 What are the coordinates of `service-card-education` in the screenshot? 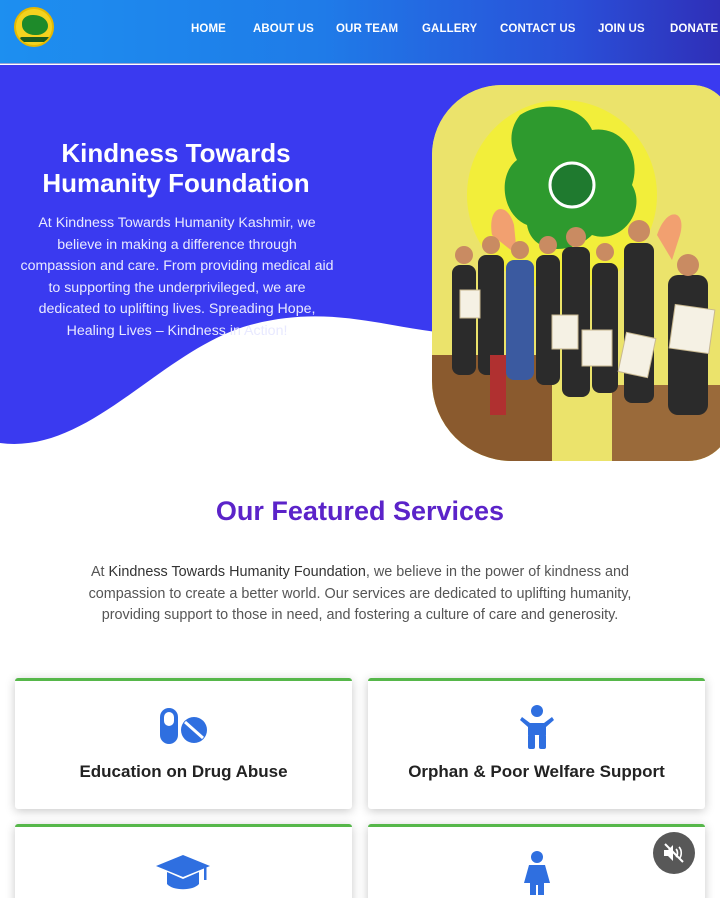 It's located at (183, 861).